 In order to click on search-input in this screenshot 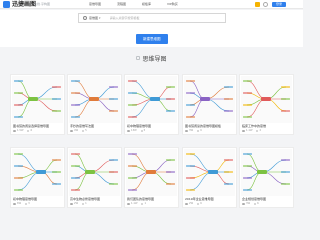, I will do `click(154, 18)`.